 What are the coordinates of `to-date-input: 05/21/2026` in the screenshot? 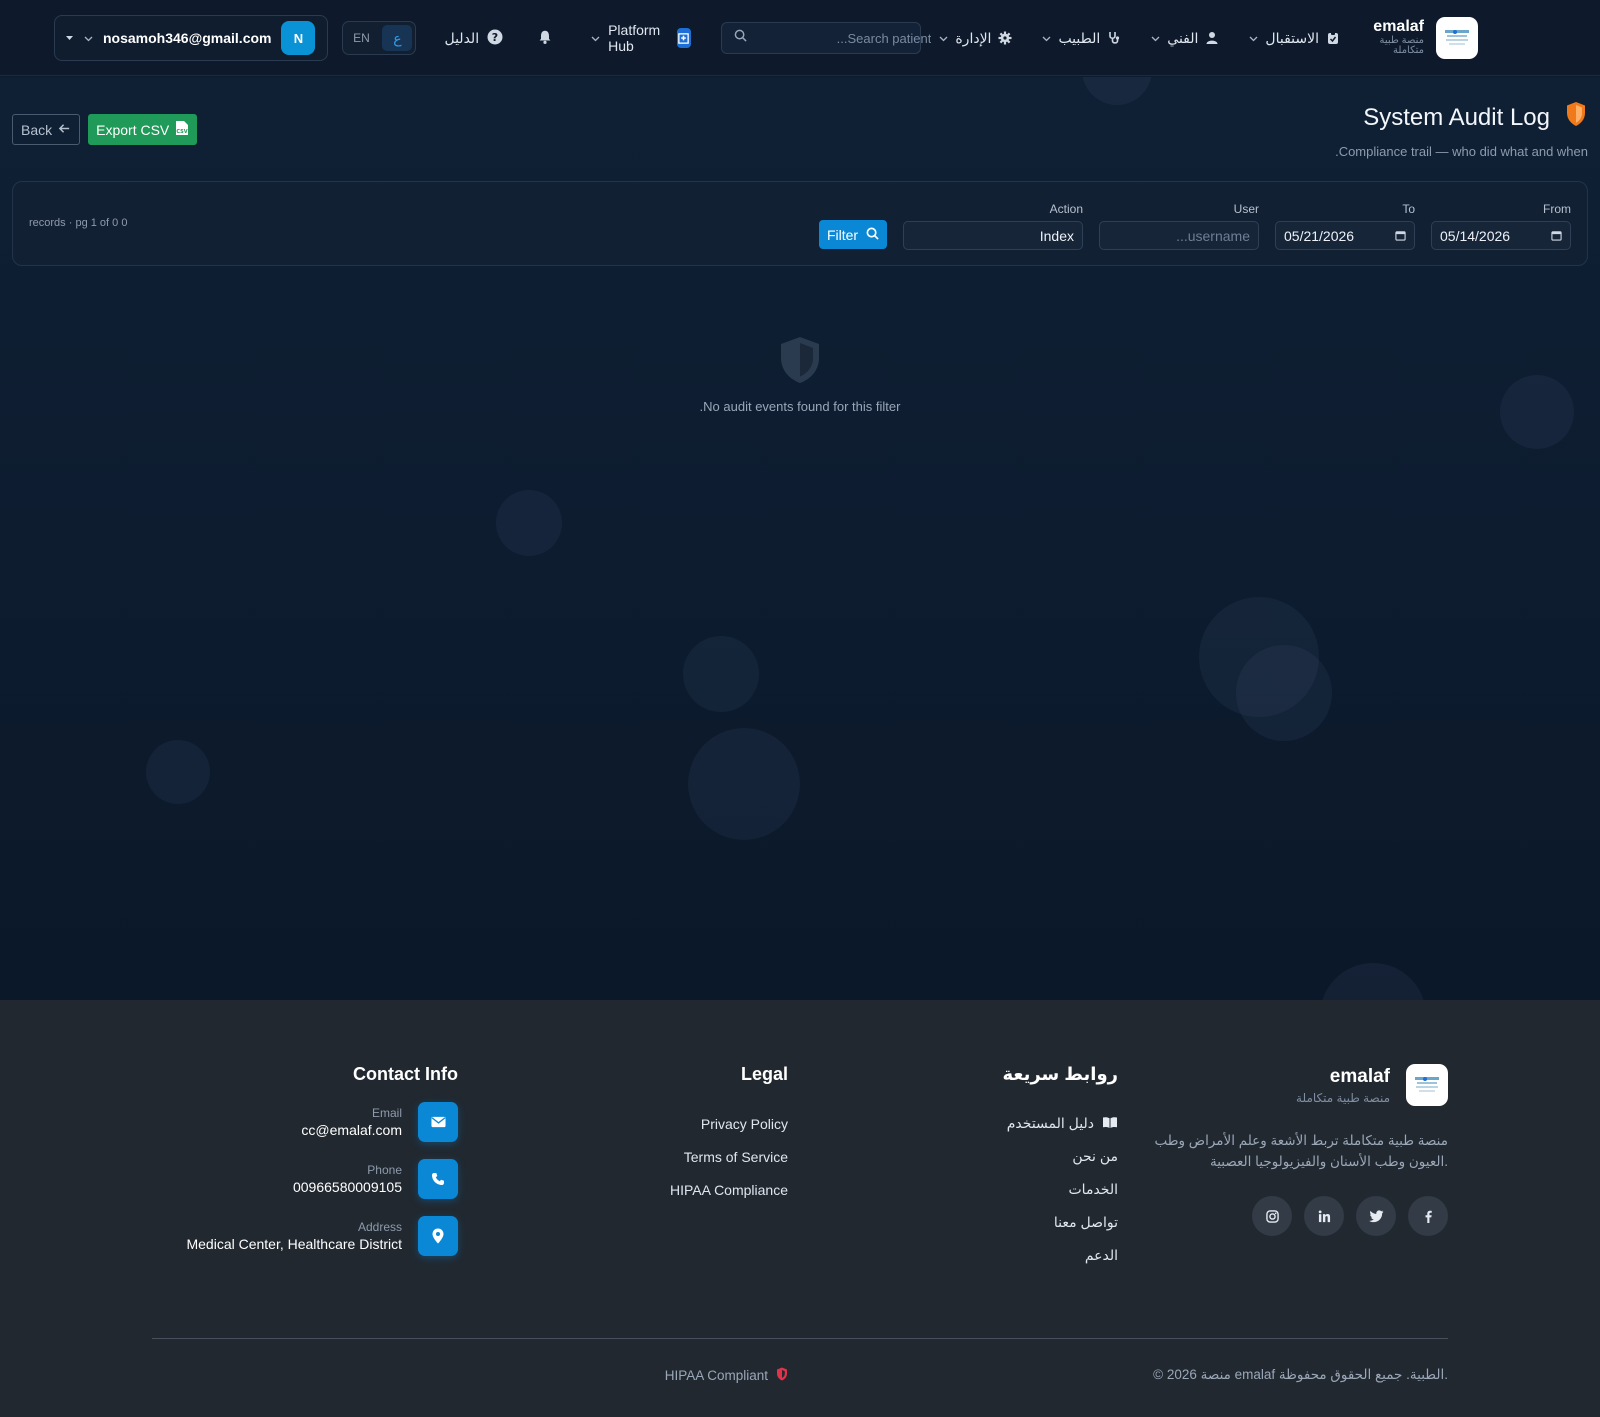 It's located at (1345, 235).